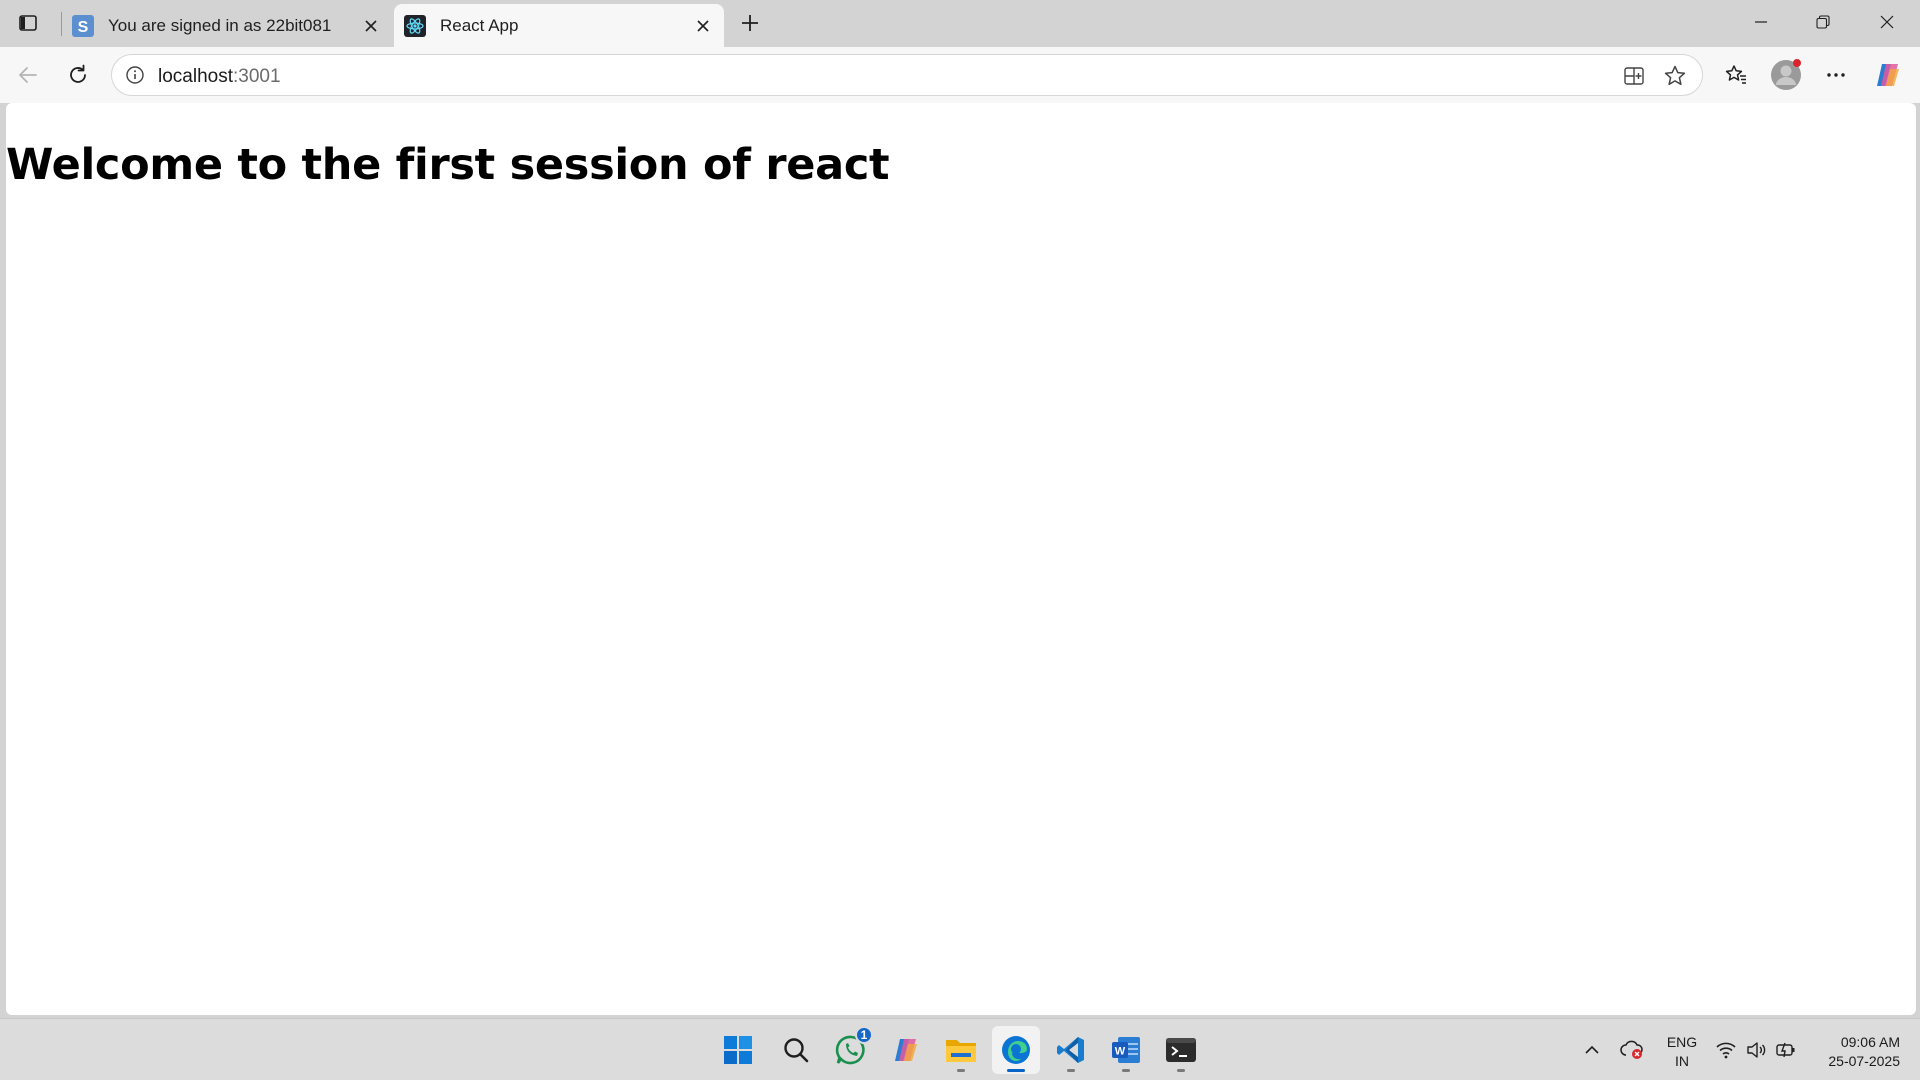 The image size is (1920, 1080). I want to click on language-code: ENG, so click(1682, 1042).